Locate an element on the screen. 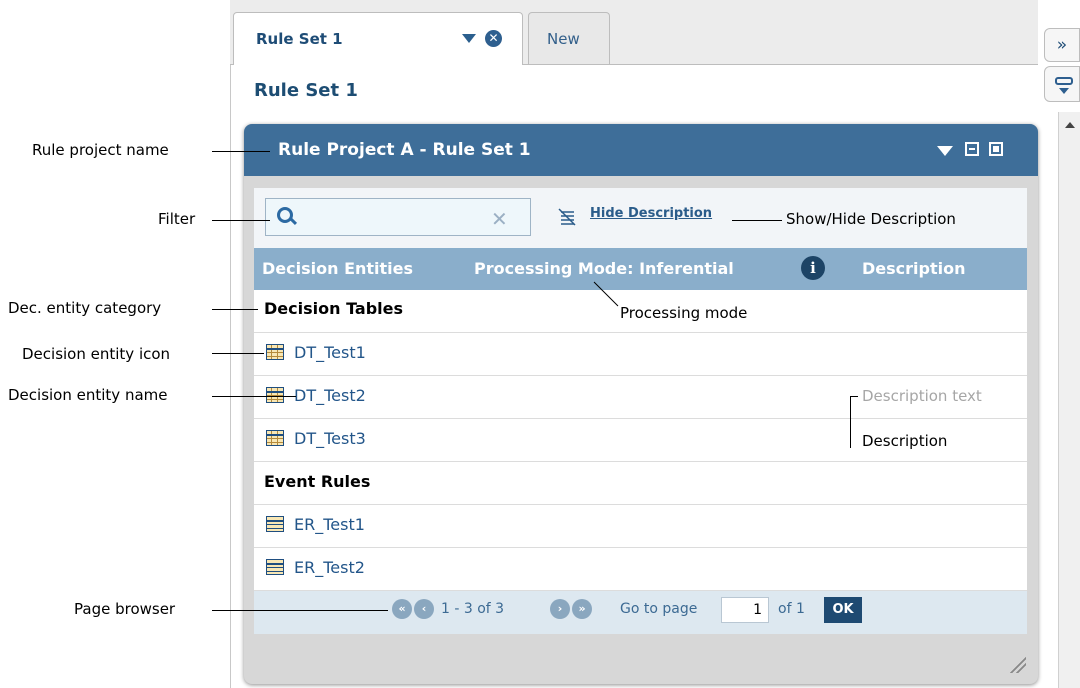  callout-show-hide-description: Show/Hide Description is located at coordinates (871, 219).